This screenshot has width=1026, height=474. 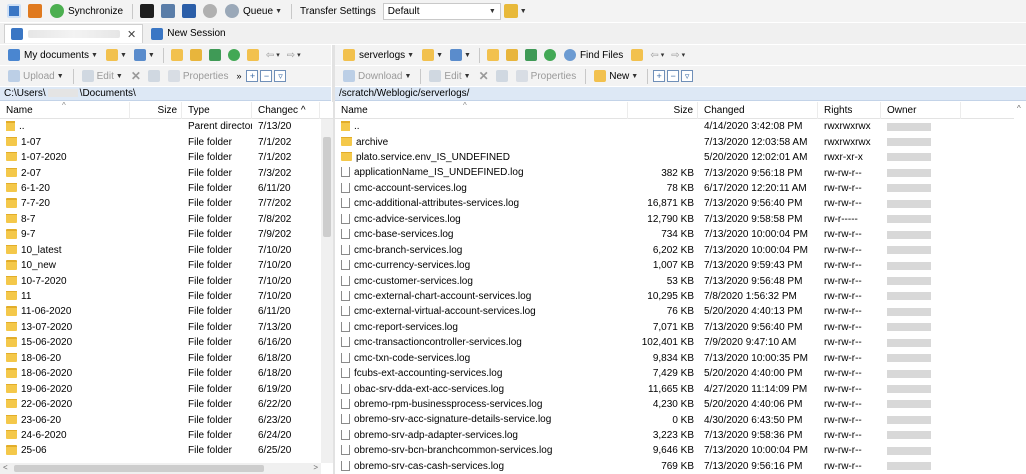 What do you see at coordinates (168, 11) in the screenshot?
I see `putty-button` at bounding box center [168, 11].